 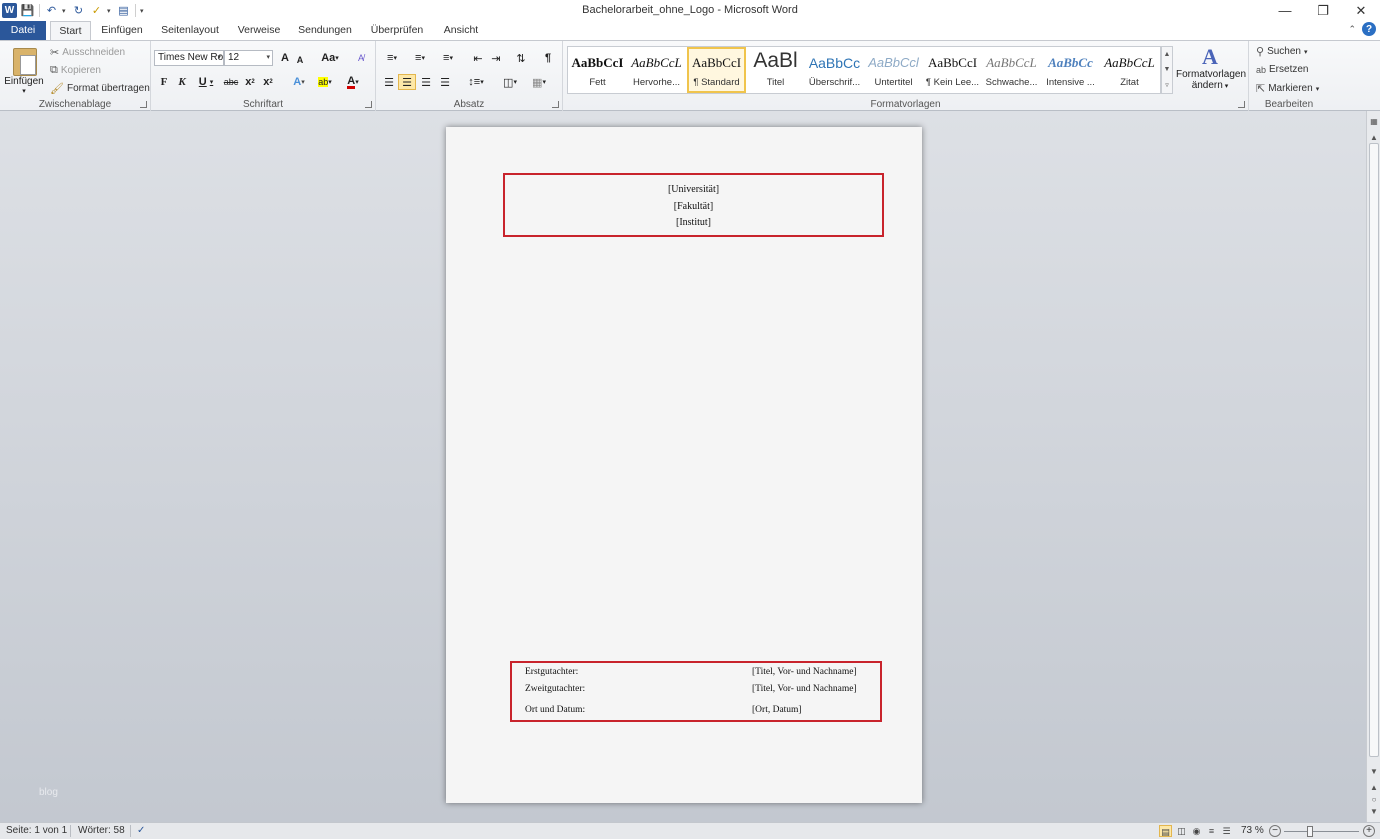 I want to click on tab-sendungen: Sendungen, so click(x=325, y=30).